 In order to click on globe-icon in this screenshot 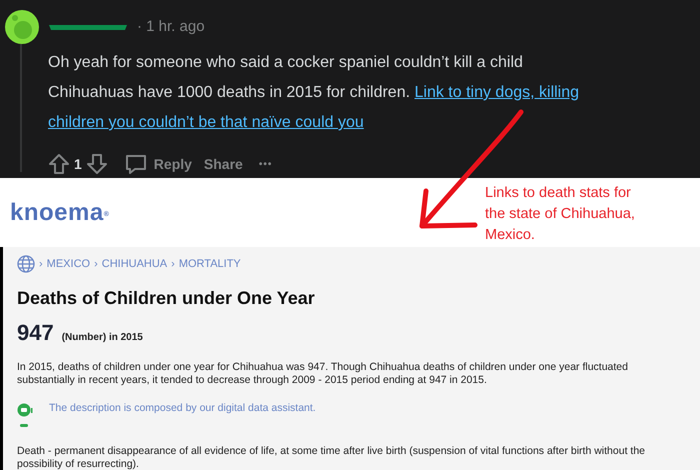, I will do `click(26, 264)`.